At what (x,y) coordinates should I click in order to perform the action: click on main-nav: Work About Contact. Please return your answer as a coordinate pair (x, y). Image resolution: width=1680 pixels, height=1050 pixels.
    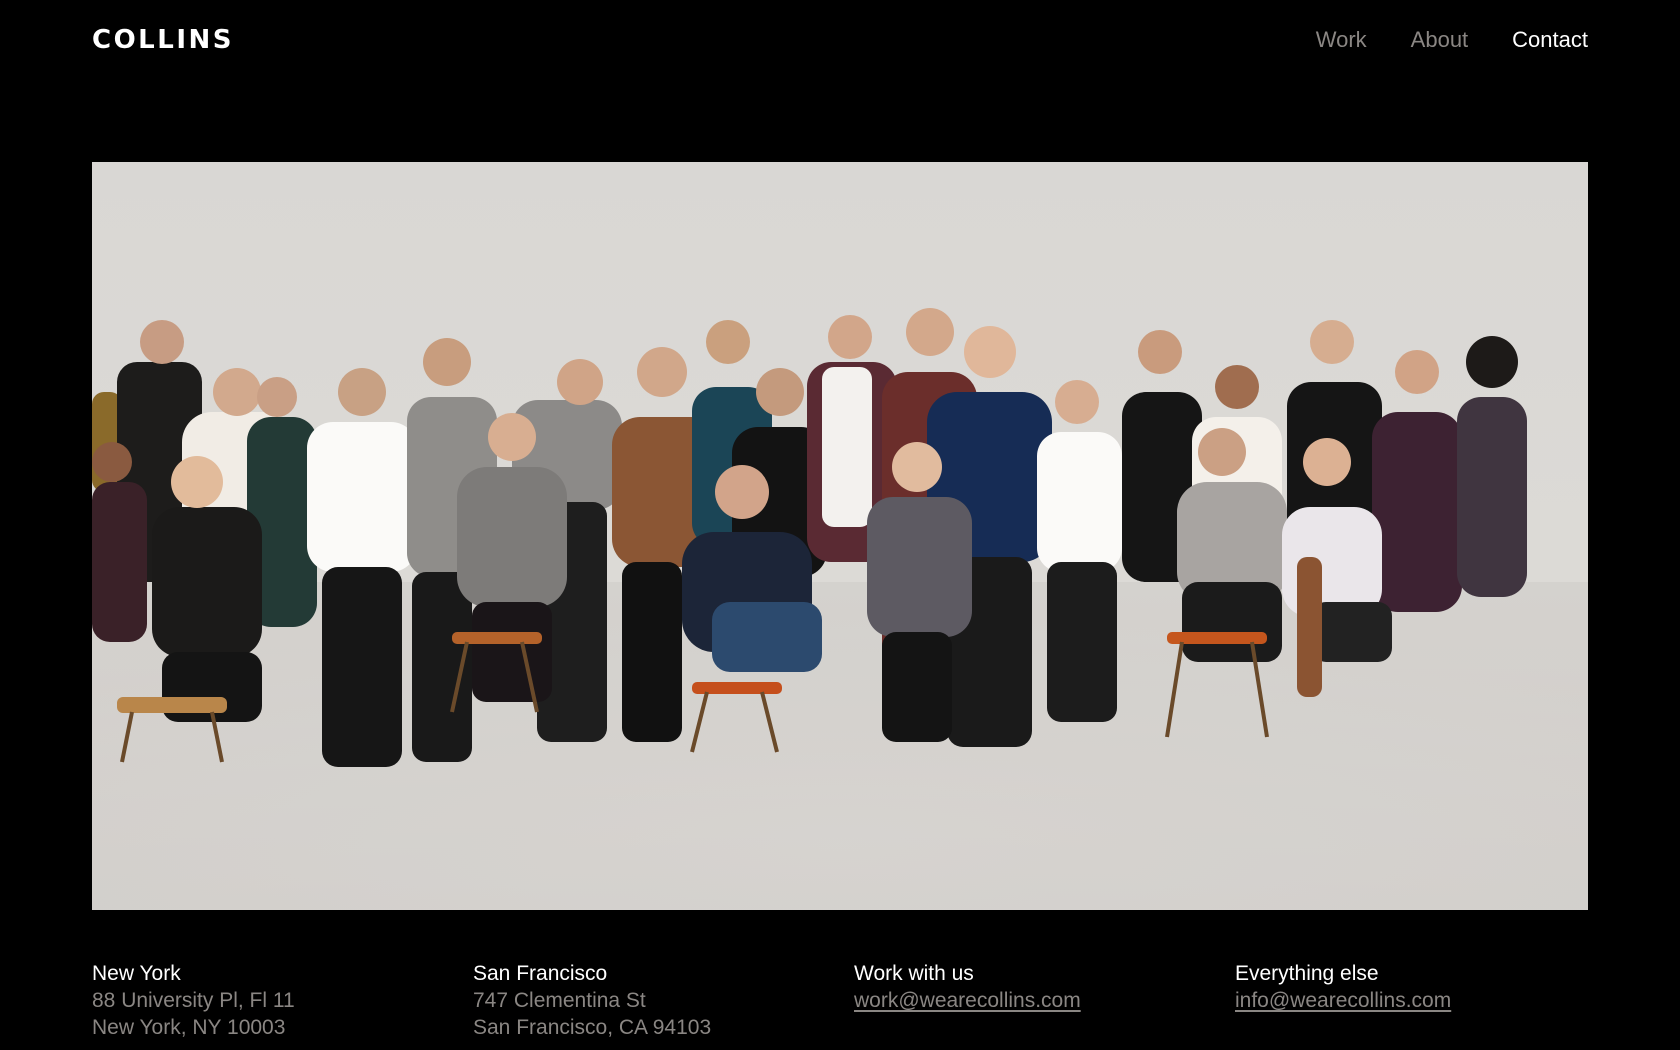
    Looking at the image, I should click on (1452, 40).